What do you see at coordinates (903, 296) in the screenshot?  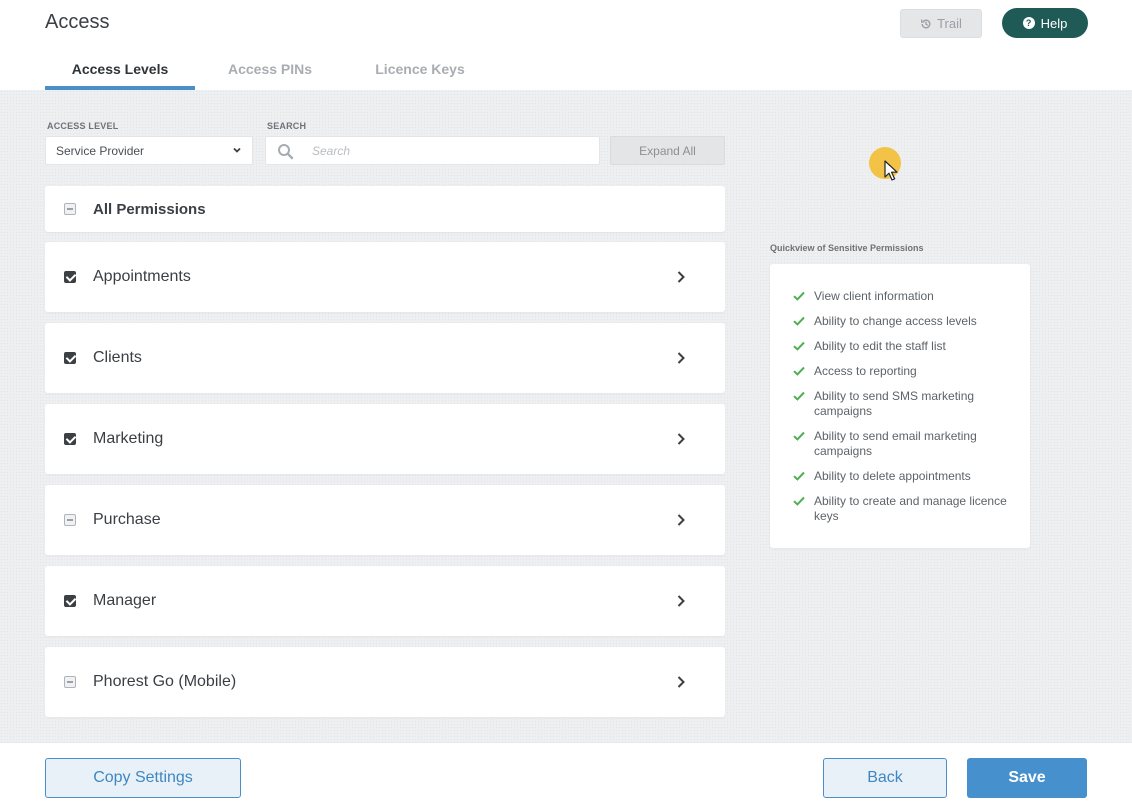 I see `list-item: View client information` at bounding box center [903, 296].